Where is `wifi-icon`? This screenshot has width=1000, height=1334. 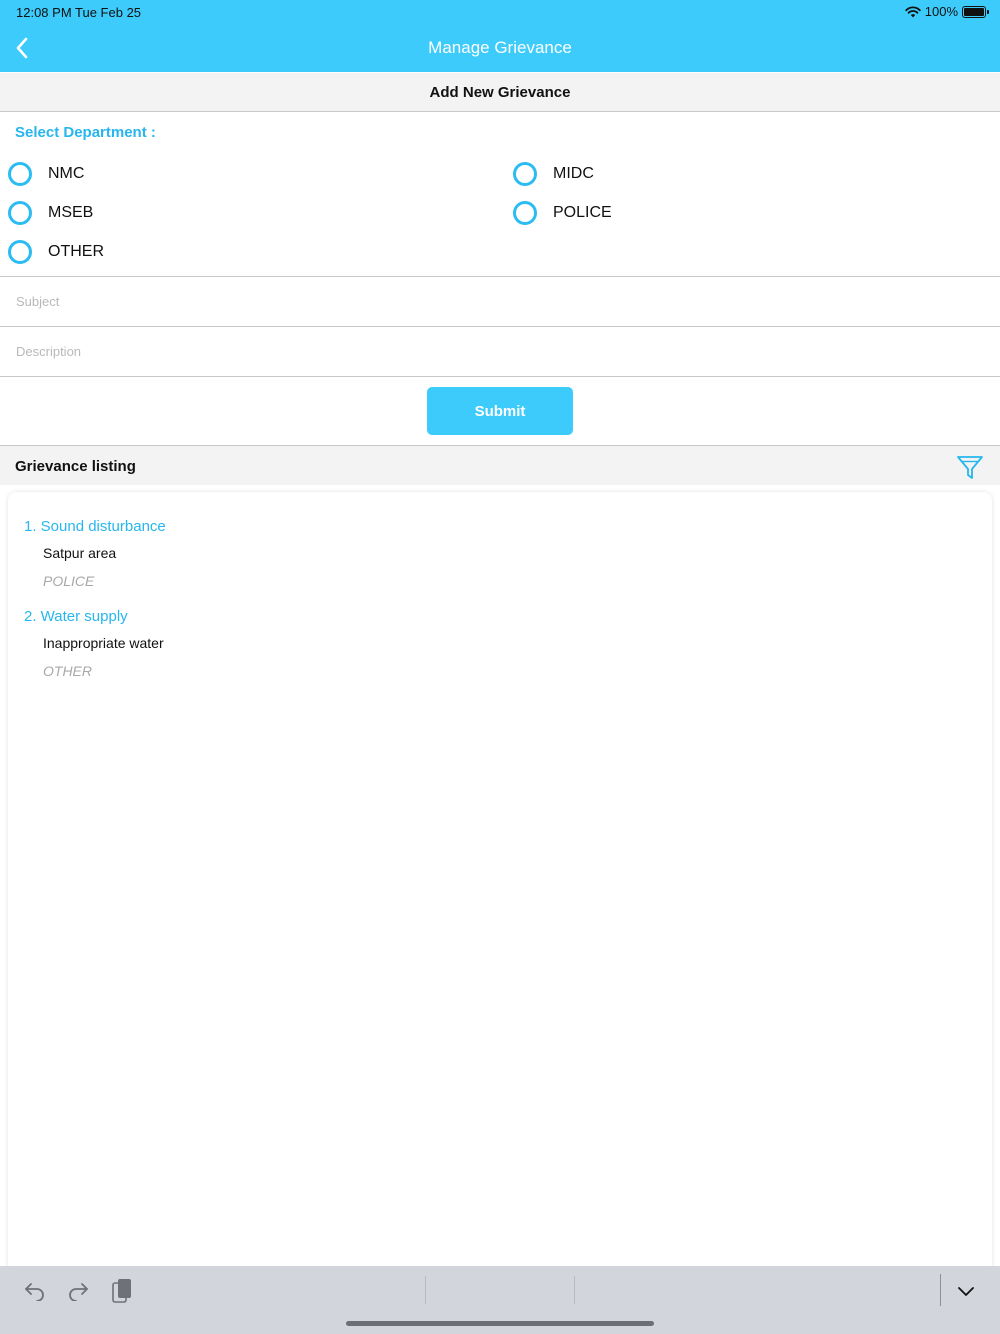
wifi-icon is located at coordinates (913, 11).